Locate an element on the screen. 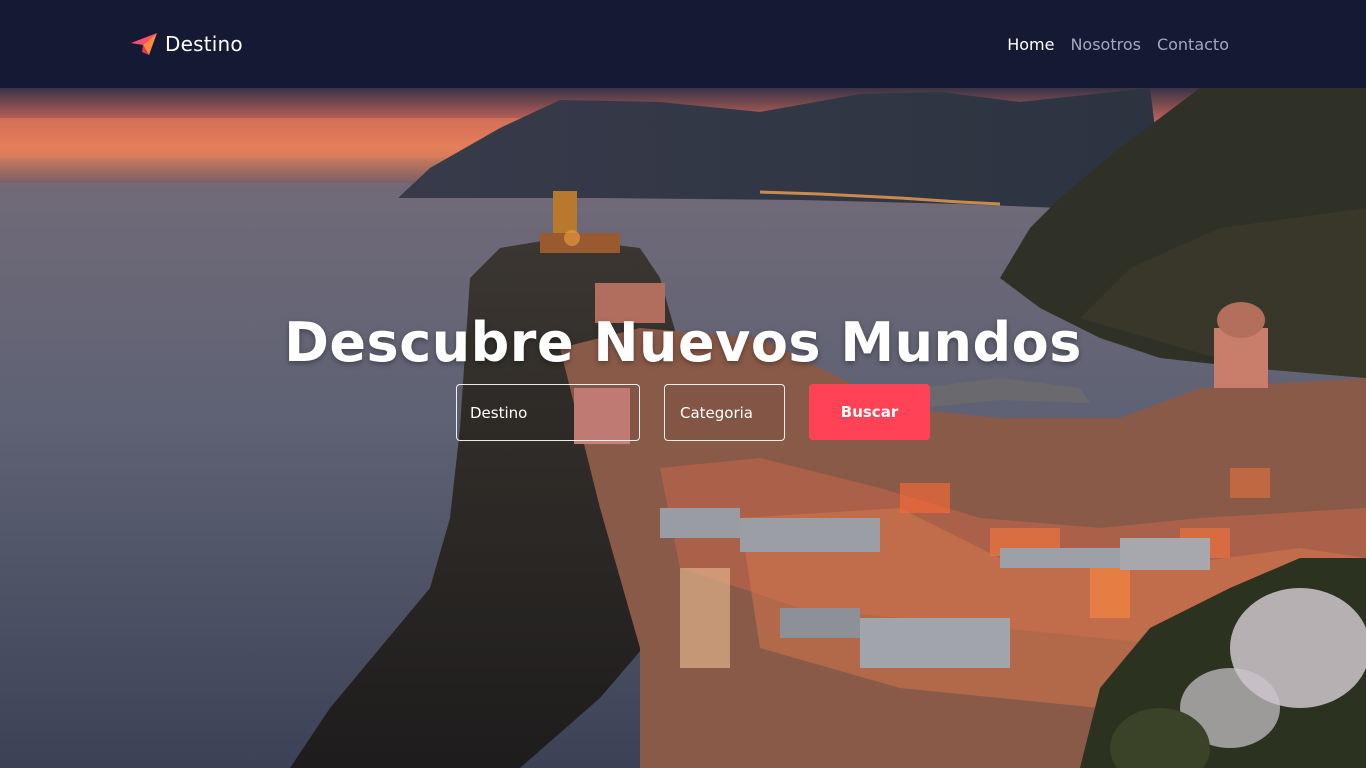 The width and height of the screenshot is (1366, 768). brand-name: Destino is located at coordinates (204, 44).